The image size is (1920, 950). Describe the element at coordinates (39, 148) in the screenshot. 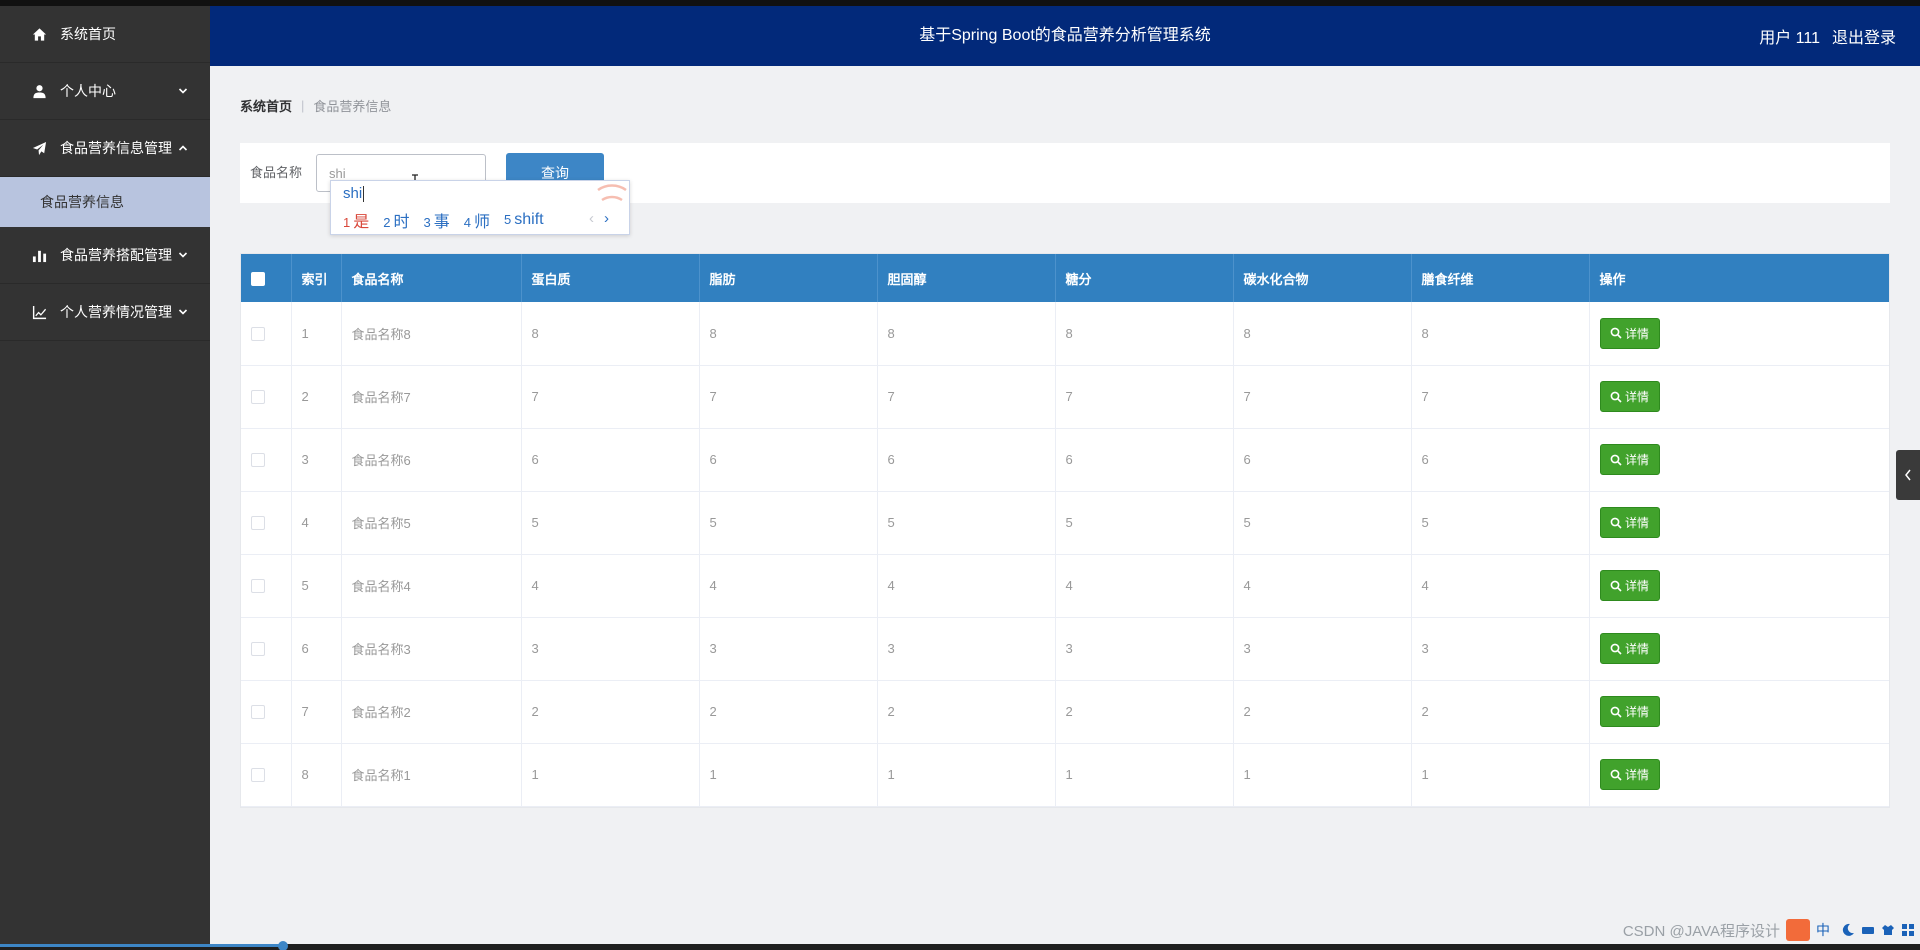

I see `paper-plane-icon` at that location.